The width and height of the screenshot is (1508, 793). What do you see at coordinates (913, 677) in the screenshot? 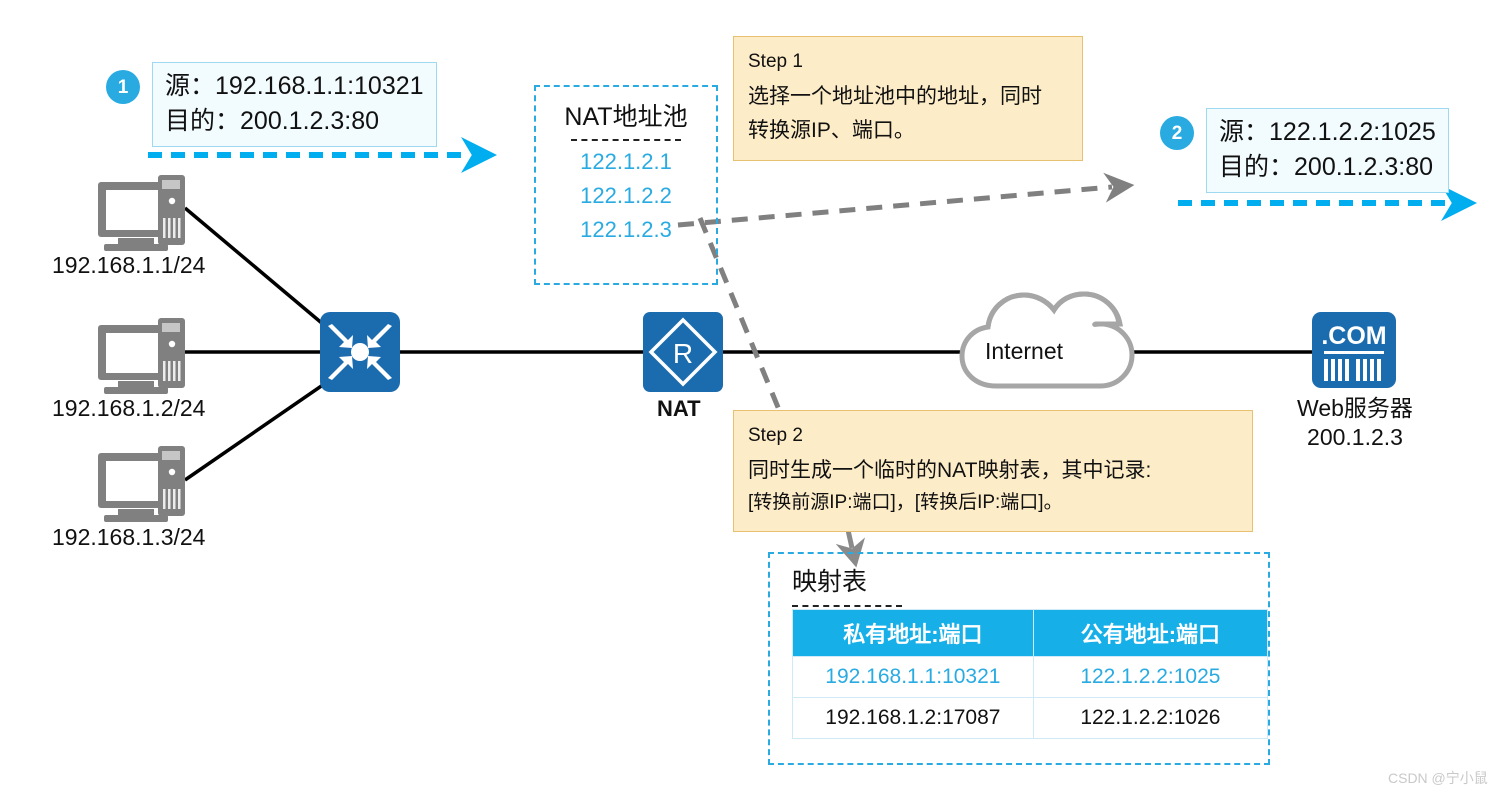
I see `mapping-row-1-private: 192.168.1.1:10321` at bounding box center [913, 677].